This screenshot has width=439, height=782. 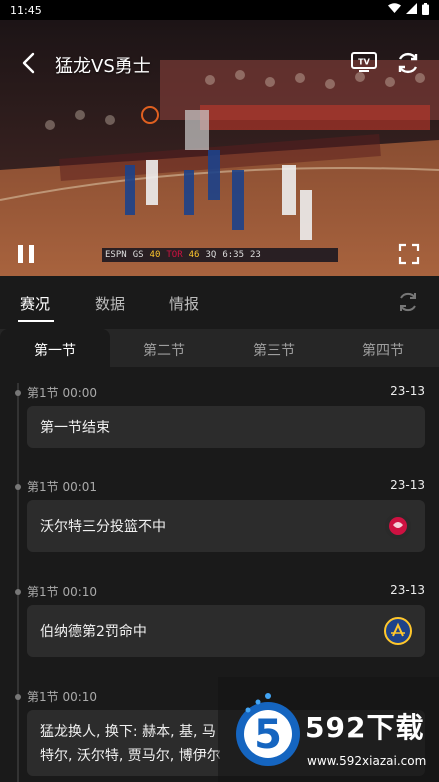 What do you see at coordinates (36, 321) in the screenshot?
I see `tab-active-underline` at bounding box center [36, 321].